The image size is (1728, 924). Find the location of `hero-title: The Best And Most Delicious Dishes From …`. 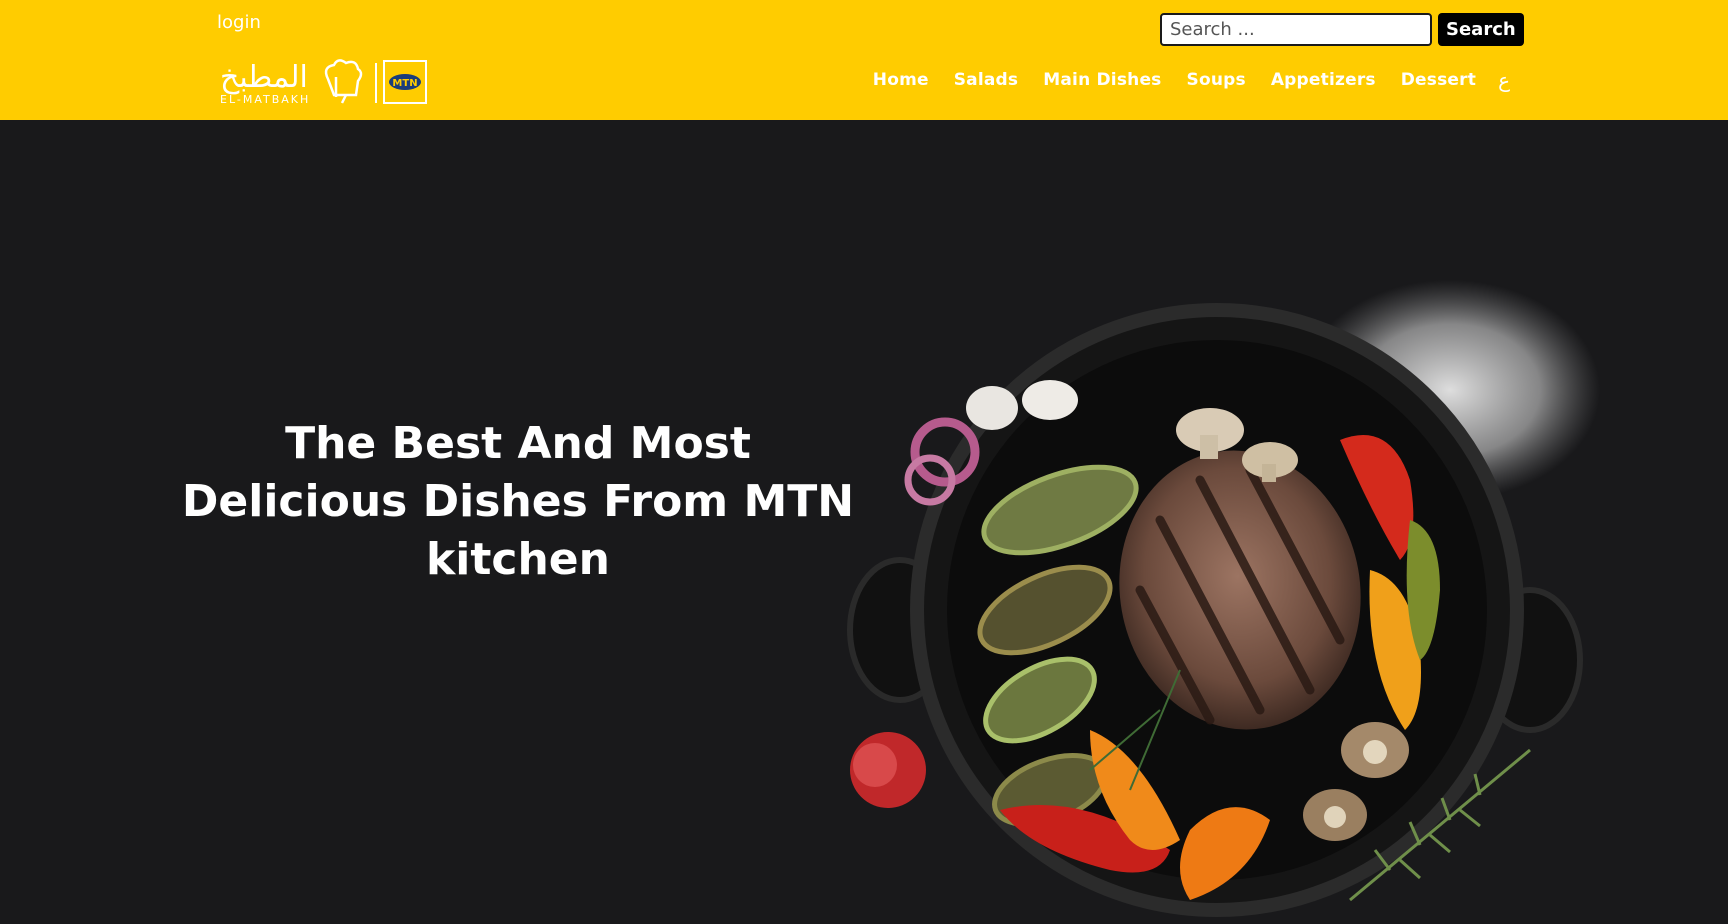

hero-title: The Best And Most Delicious Dishes From … is located at coordinates (518, 502).